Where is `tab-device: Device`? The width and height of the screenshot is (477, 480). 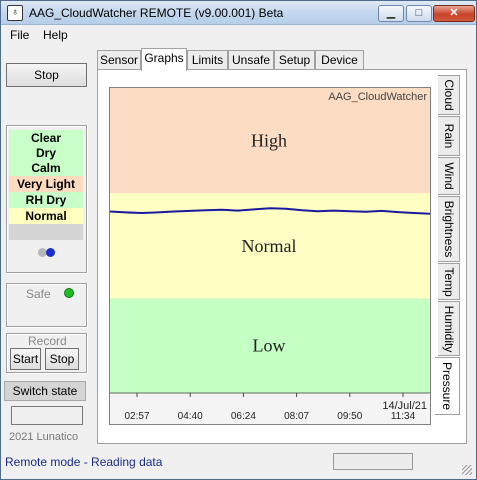
tab-device: Device is located at coordinates (339, 60).